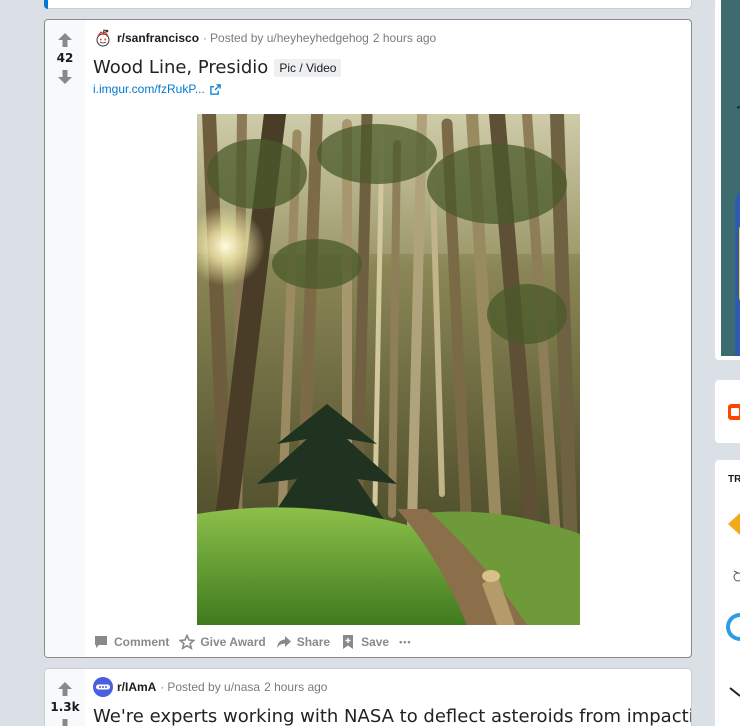 The height and width of the screenshot is (726, 740). Describe the element at coordinates (136, 687) in the screenshot. I see `subreddit-link: r/IAmA` at that location.